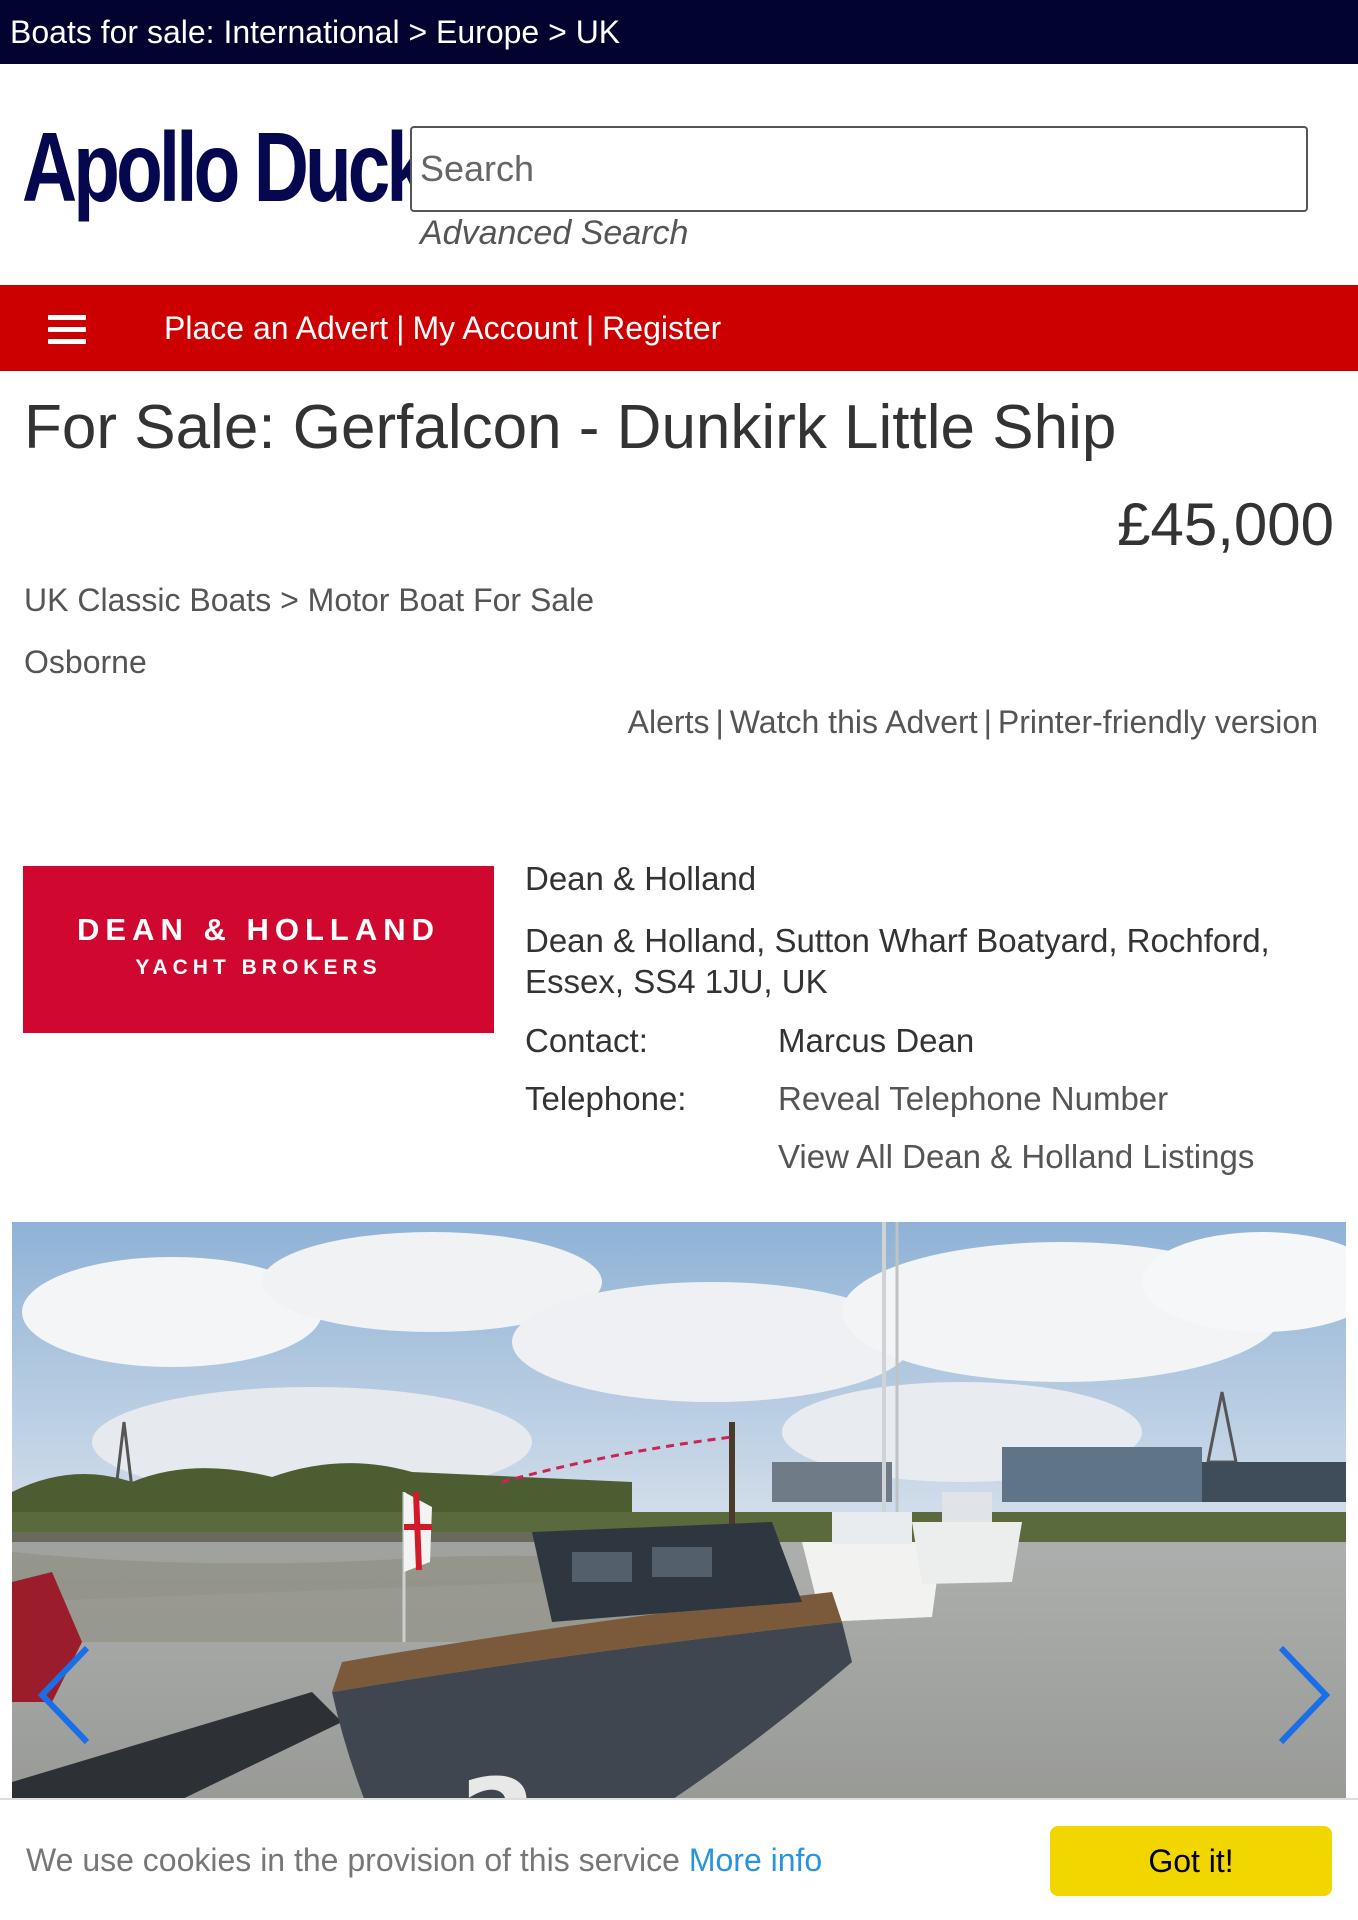  I want to click on cookie-accept-button: Got it!, so click(1191, 1861).